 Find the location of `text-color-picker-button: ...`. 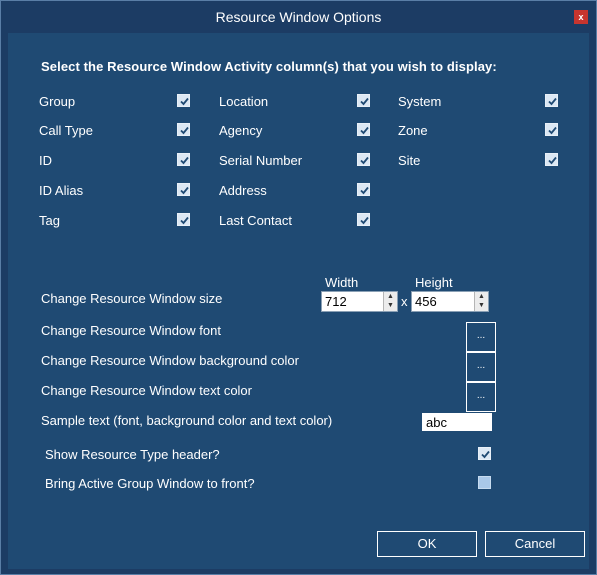

text-color-picker-button: ... is located at coordinates (481, 397).